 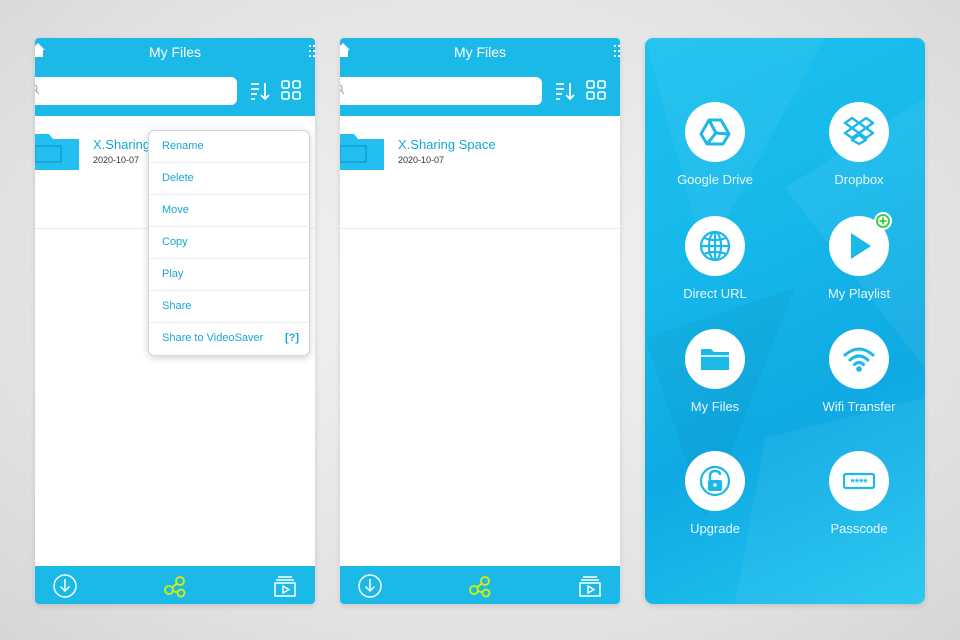 What do you see at coordinates (292, 338) in the screenshot?
I see `help-link: [?]` at bounding box center [292, 338].